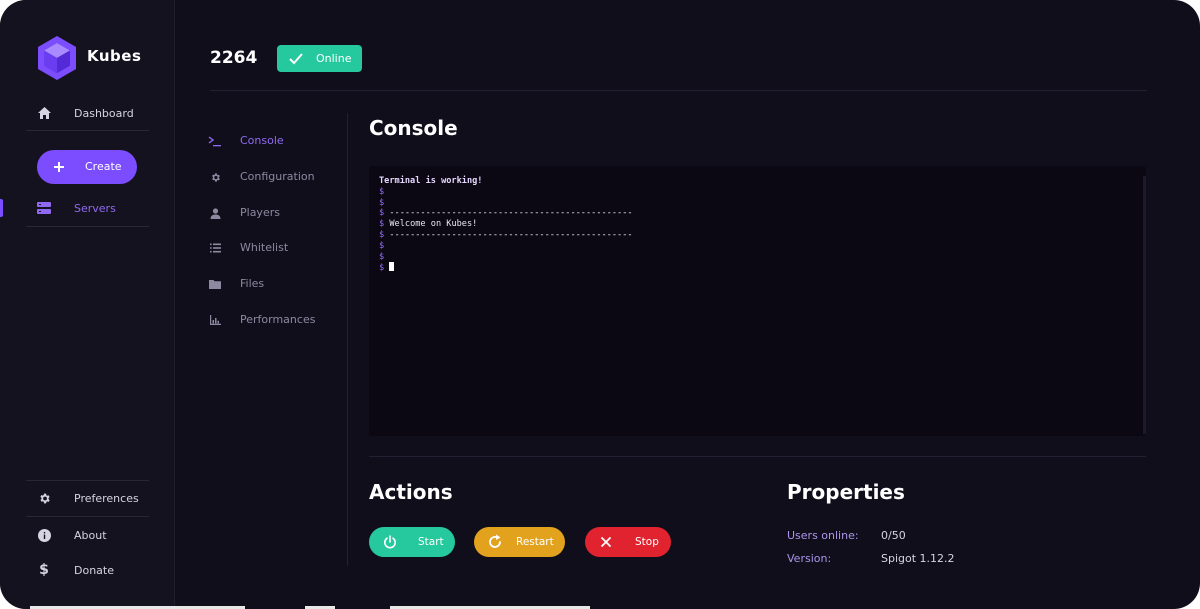 The height and width of the screenshot is (609, 1200). I want to click on users-online-value: 0/50, so click(893, 535).